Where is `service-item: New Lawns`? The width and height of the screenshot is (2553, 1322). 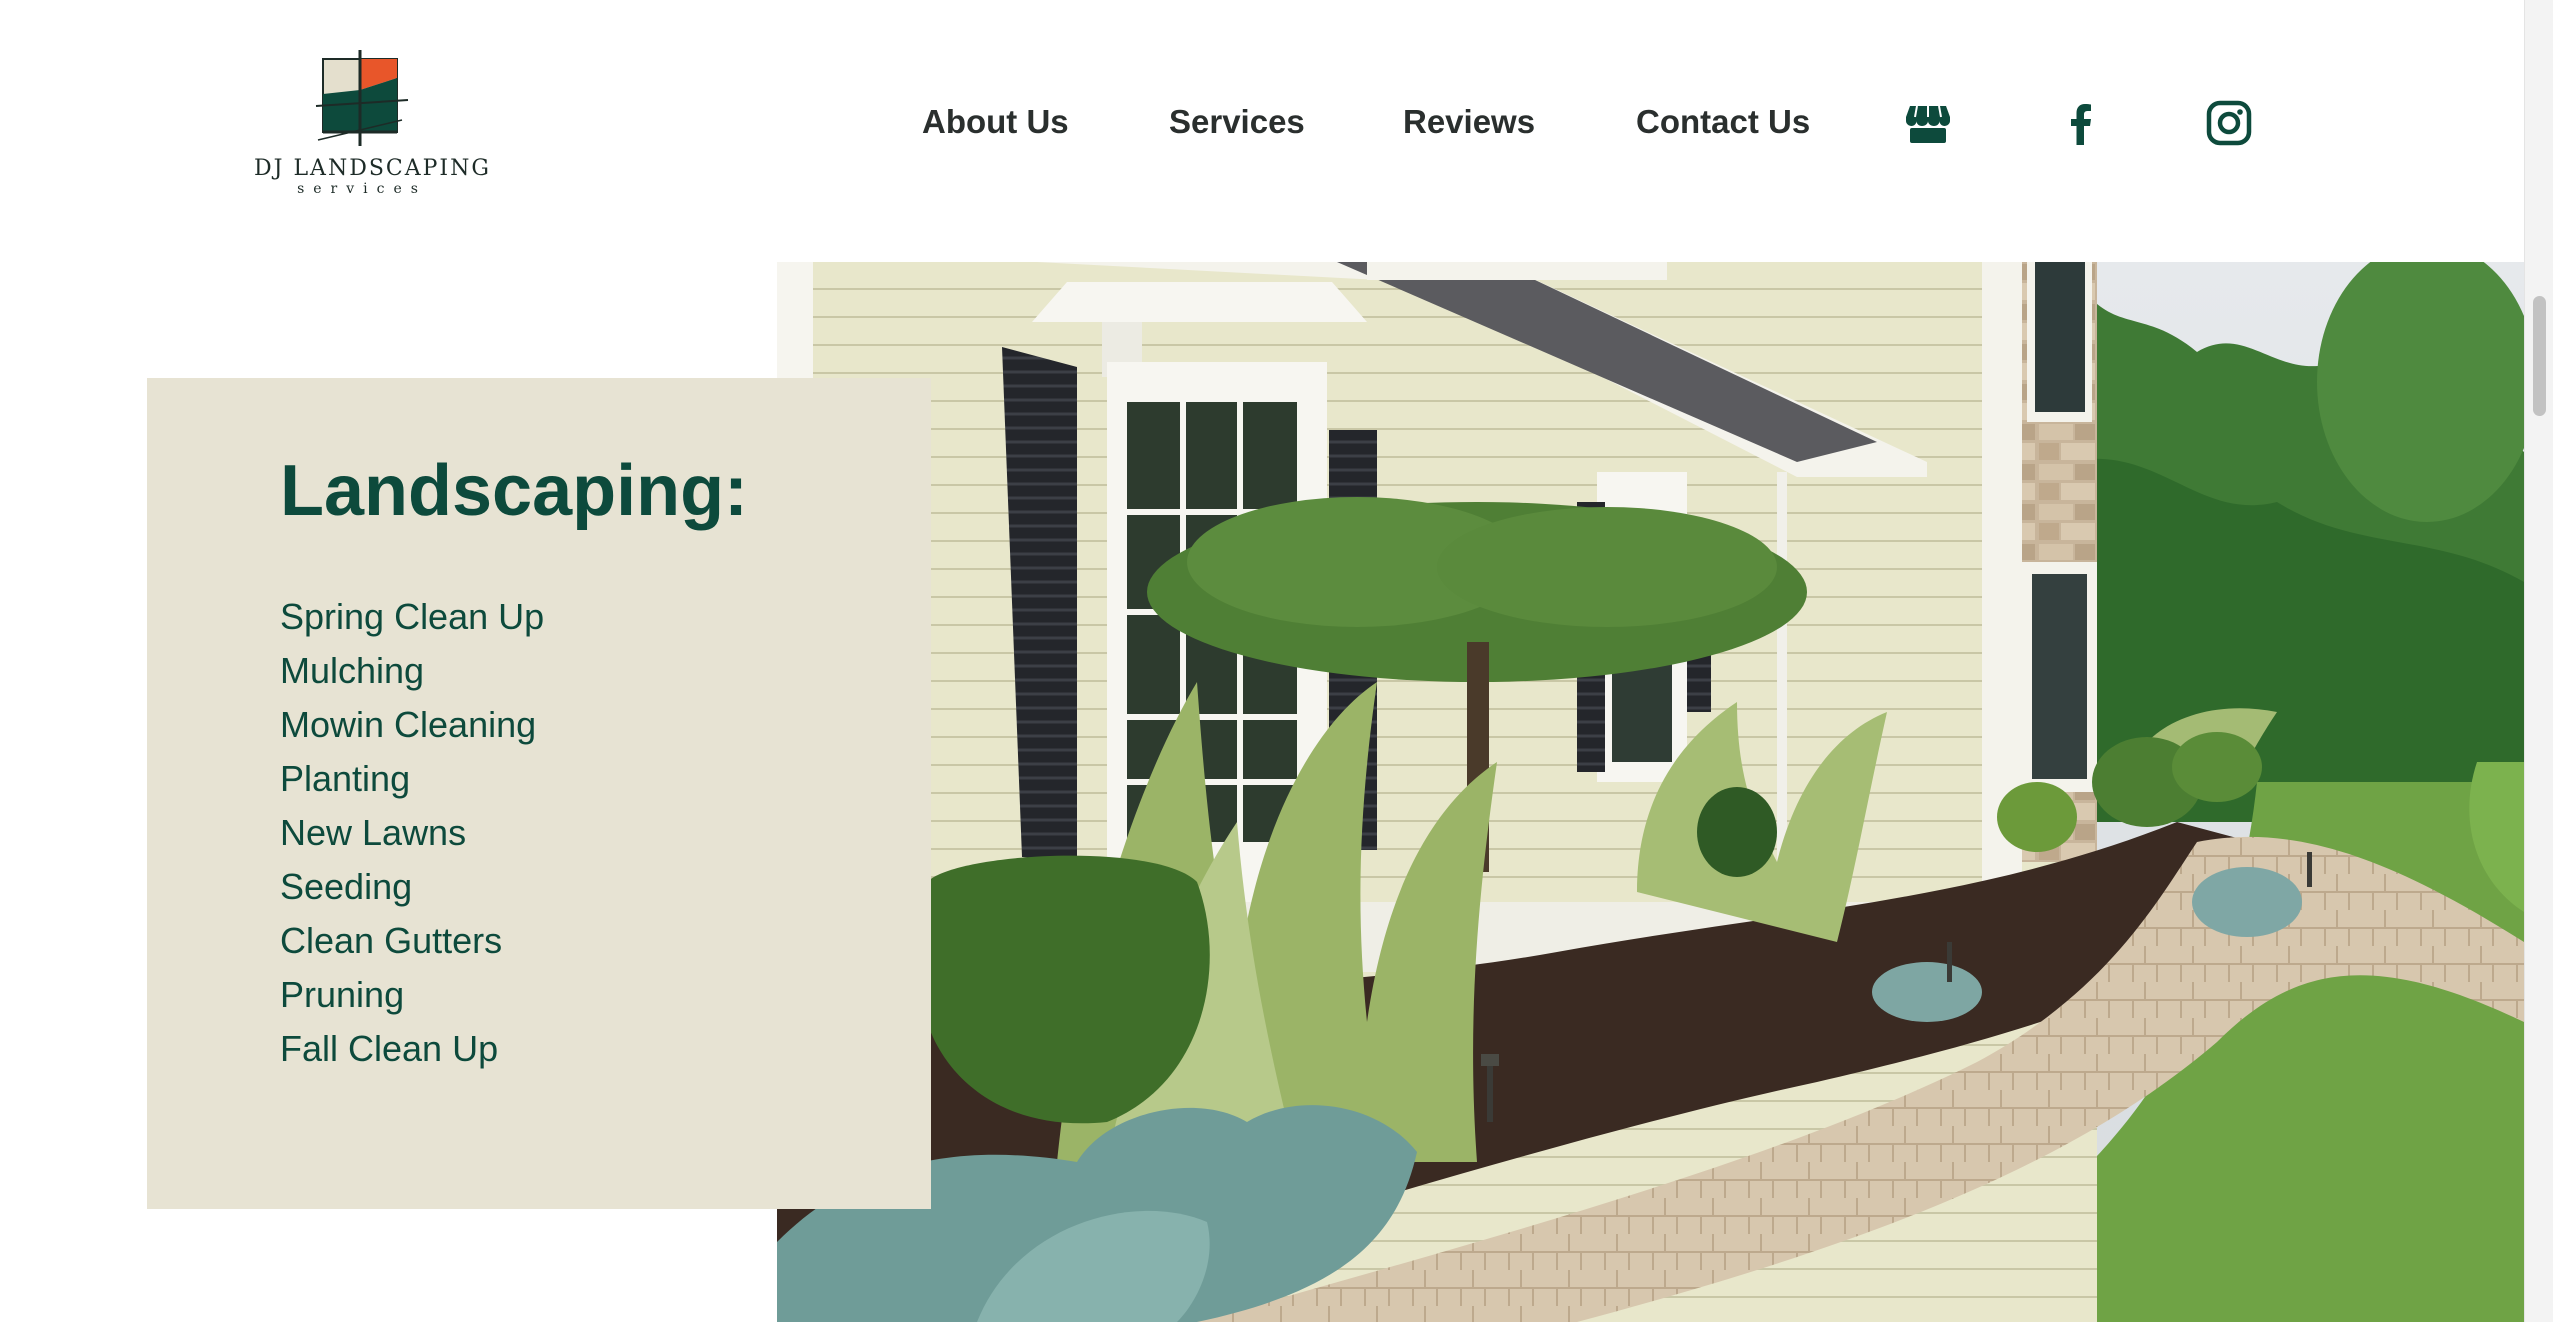
service-item: New Lawns is located at coordinates (373, 832).